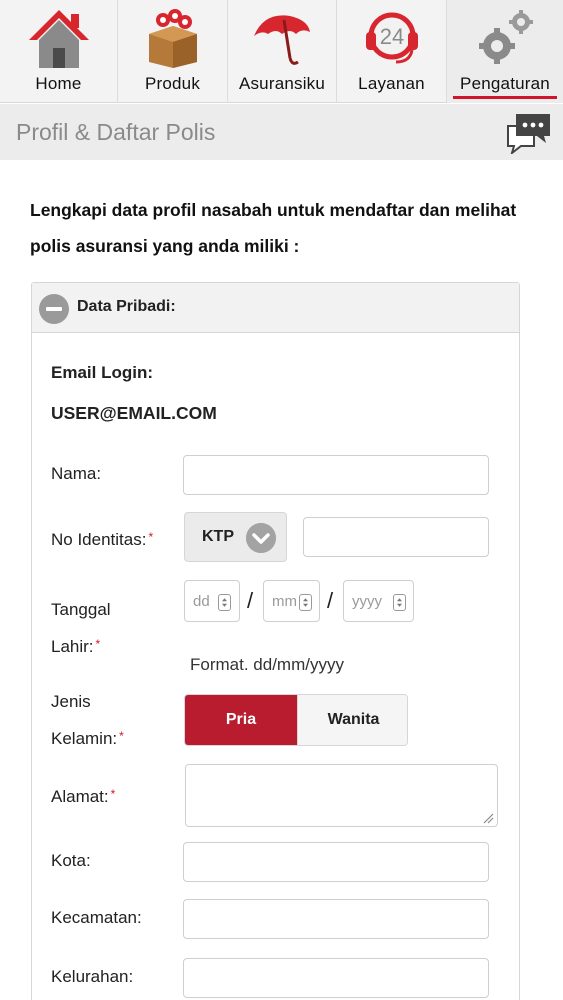 Image resolution: width=563 pixels, height=1000 pixels. What do you see at coordinates (336, 978) in the screenshot?
I see `kelurahan-input` at bounding box center [336, 978].